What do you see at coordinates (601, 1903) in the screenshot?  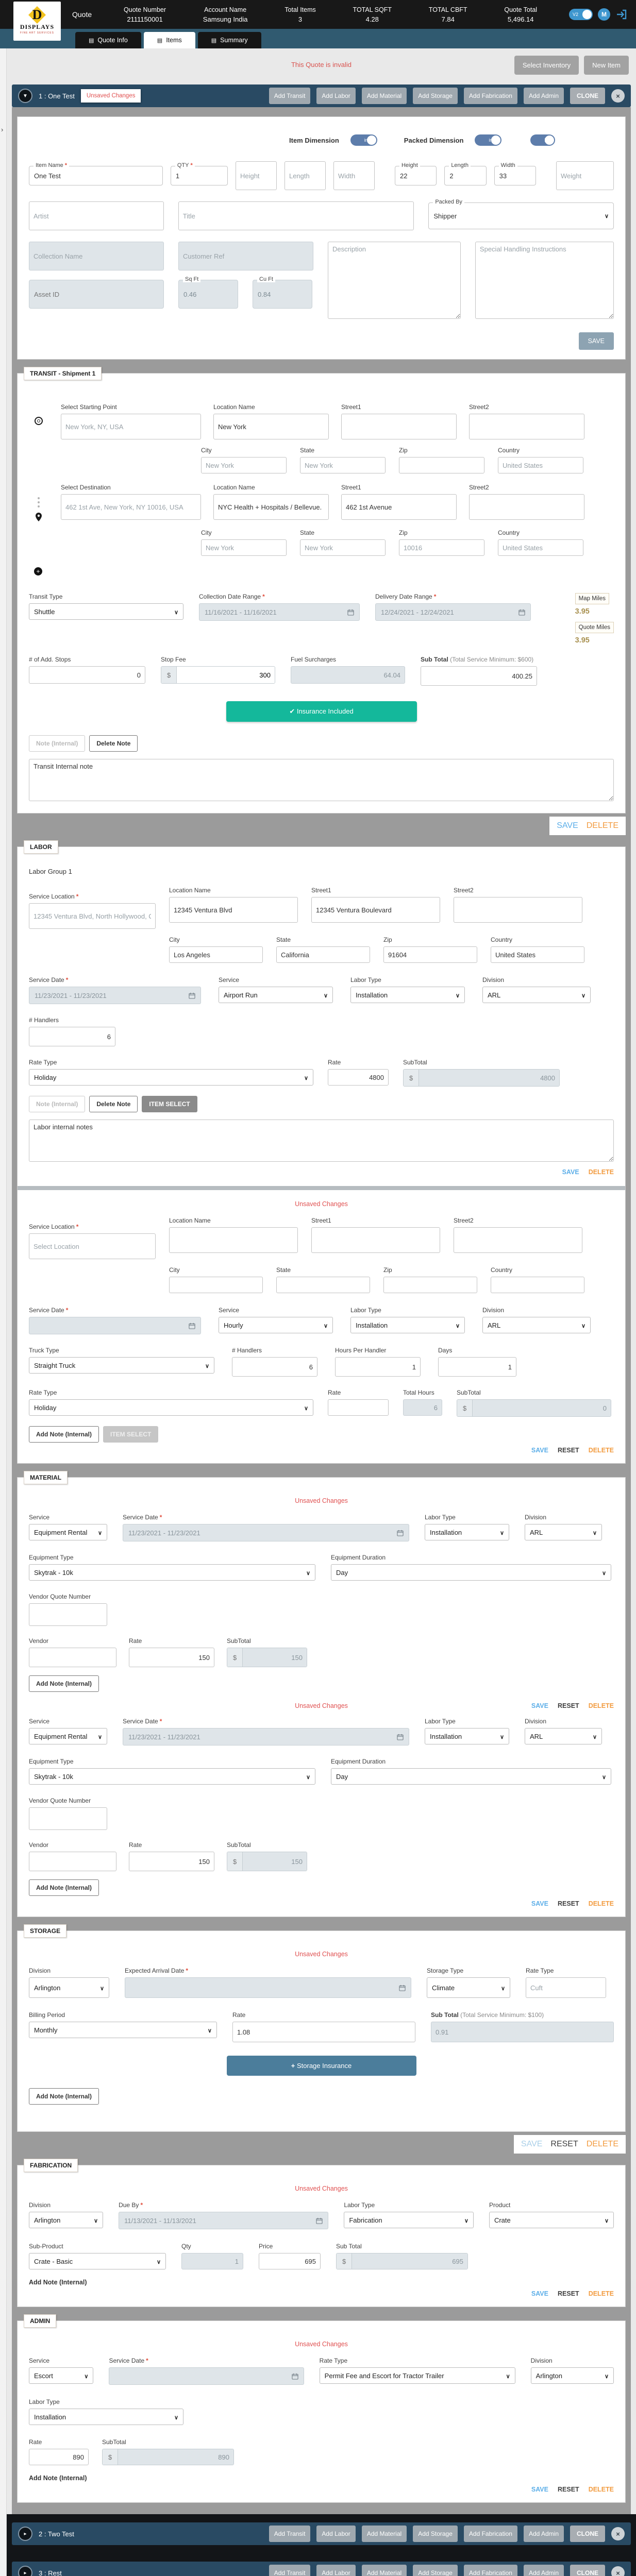 I see `material2-delete-link: DELETE` at bounding box center [601, 1903].